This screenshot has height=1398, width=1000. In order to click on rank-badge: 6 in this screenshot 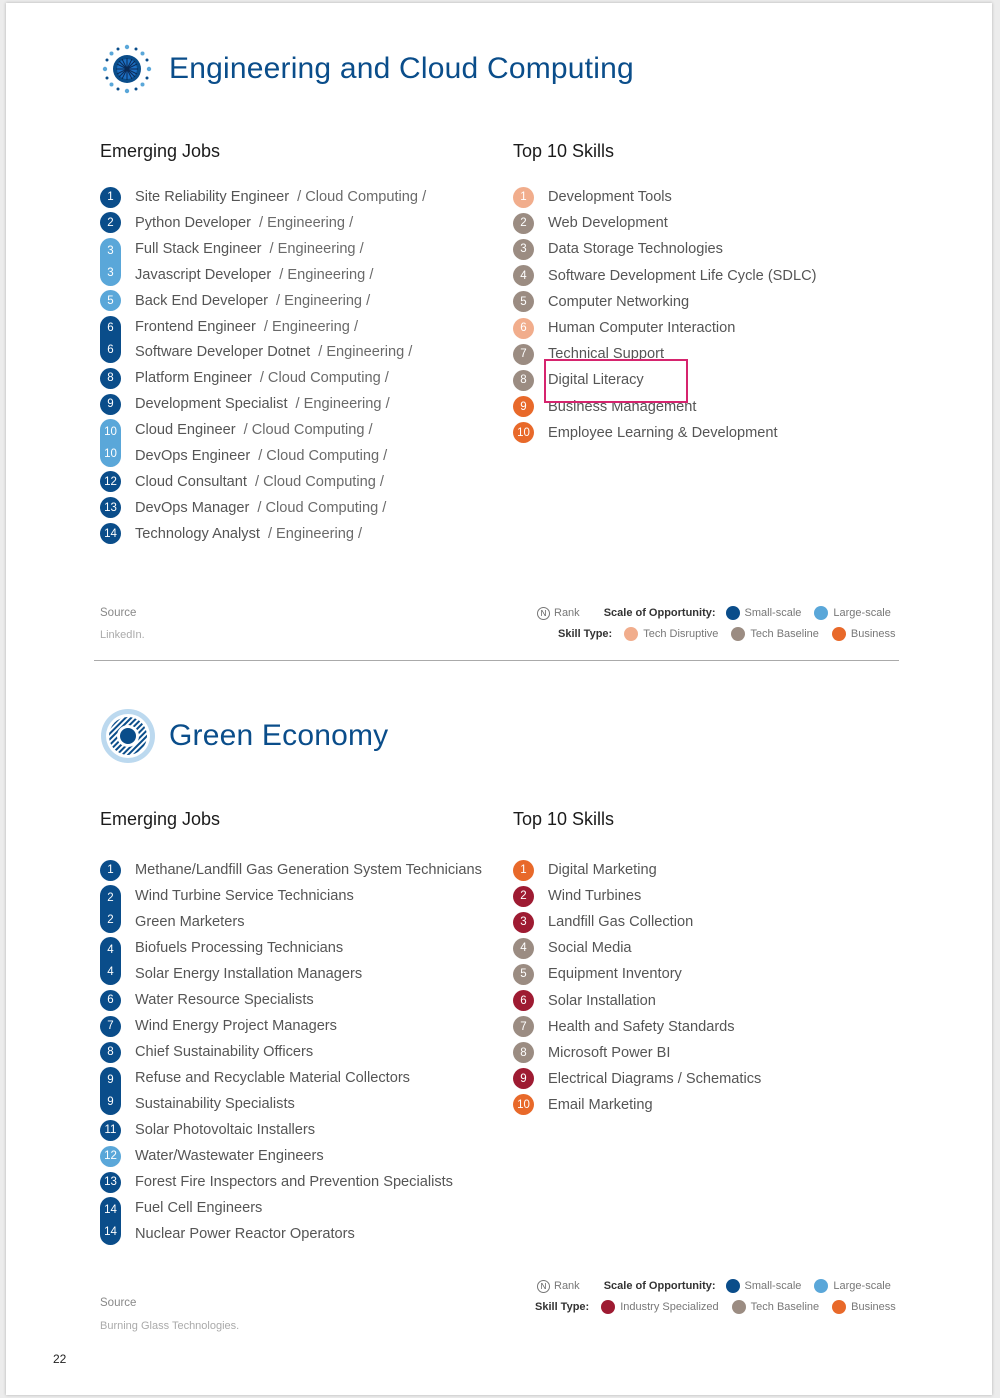, I will do `click(523, 1000)`.